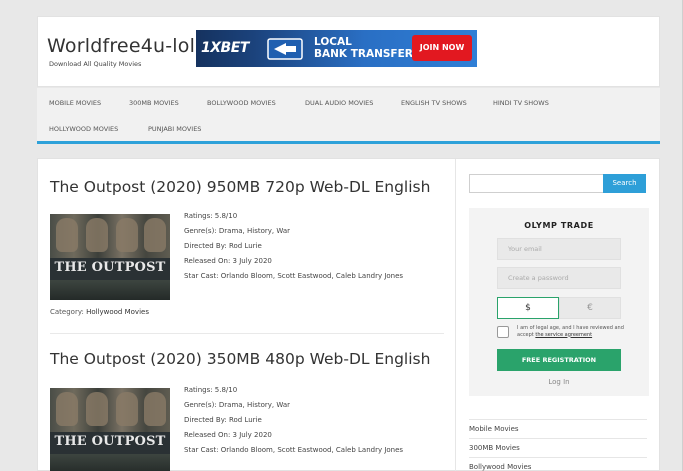  Describe the element at coordinates (559, 382) in the screenshot. I see `login-link: Log In` at that location.